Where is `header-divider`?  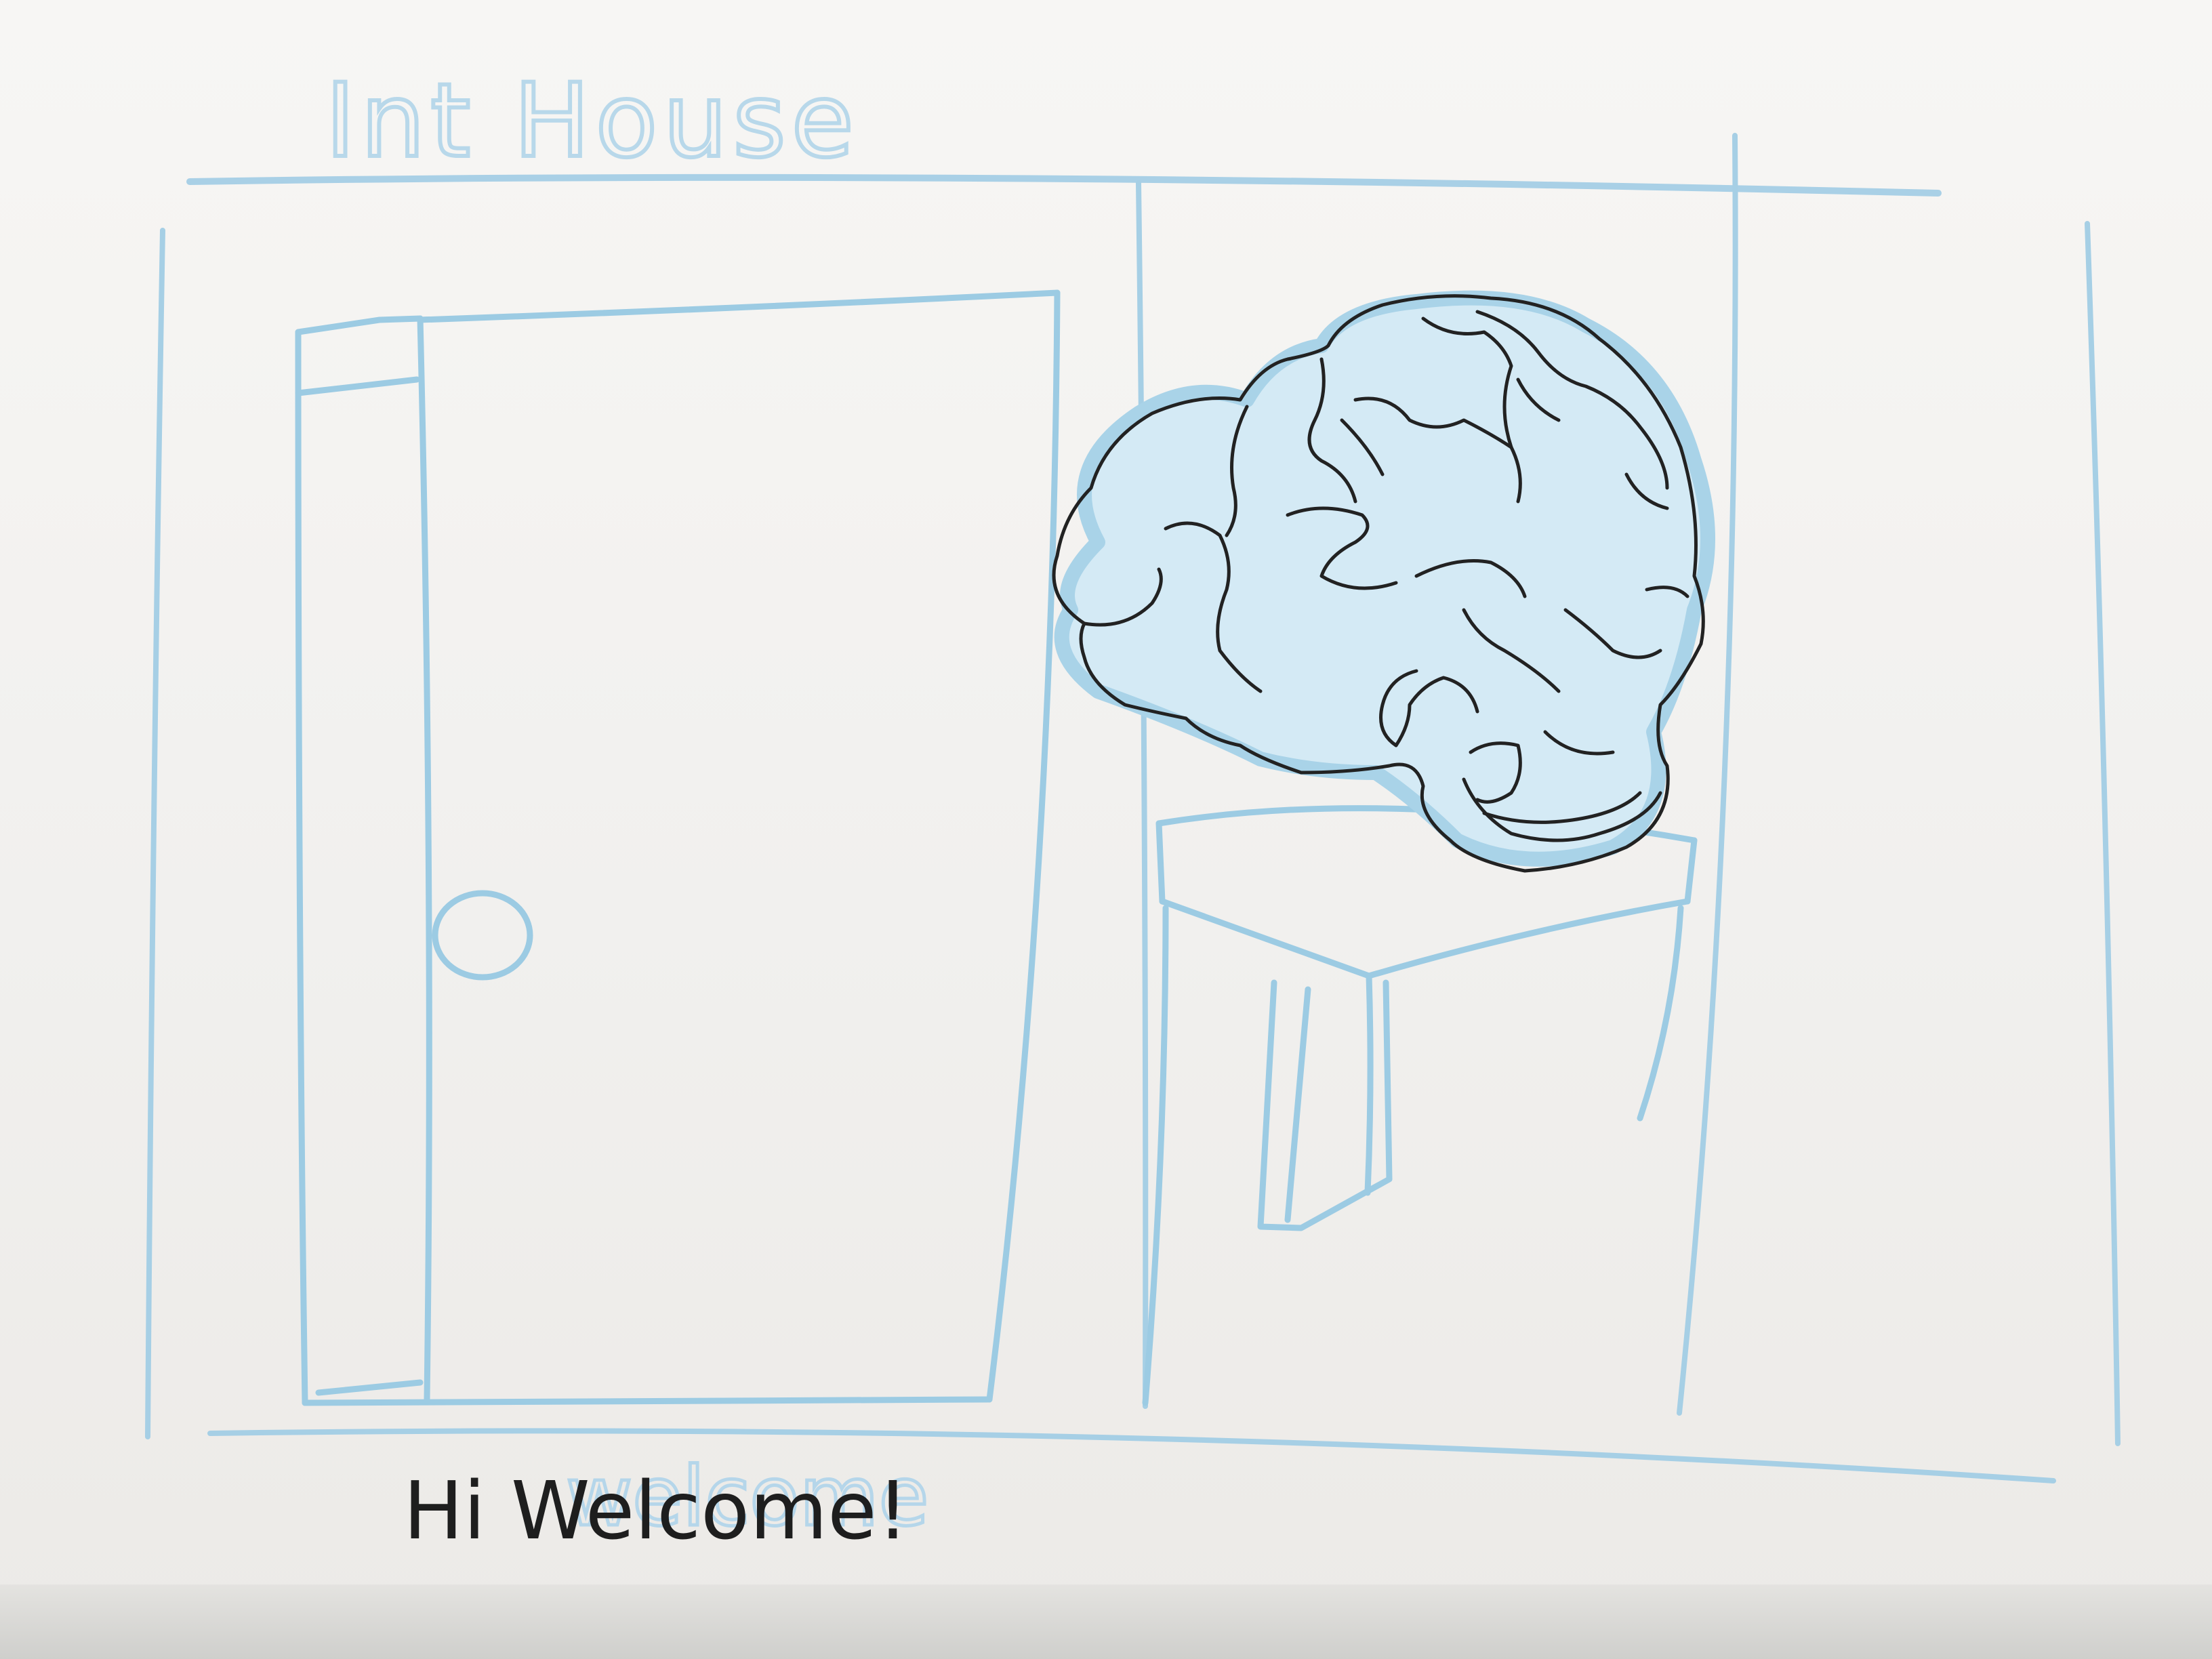
header-divider is located at coordinates (1064, 185).